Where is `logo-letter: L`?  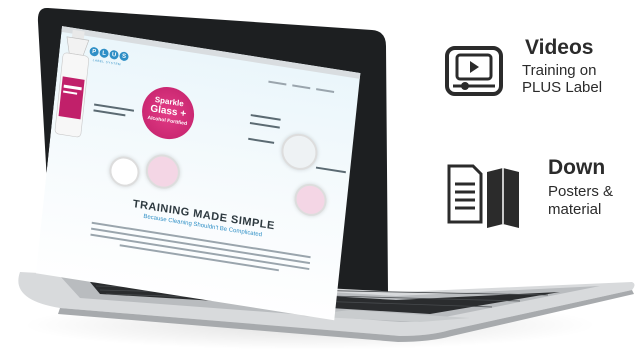
logo-letter: L is located at coordinates (104, 53).